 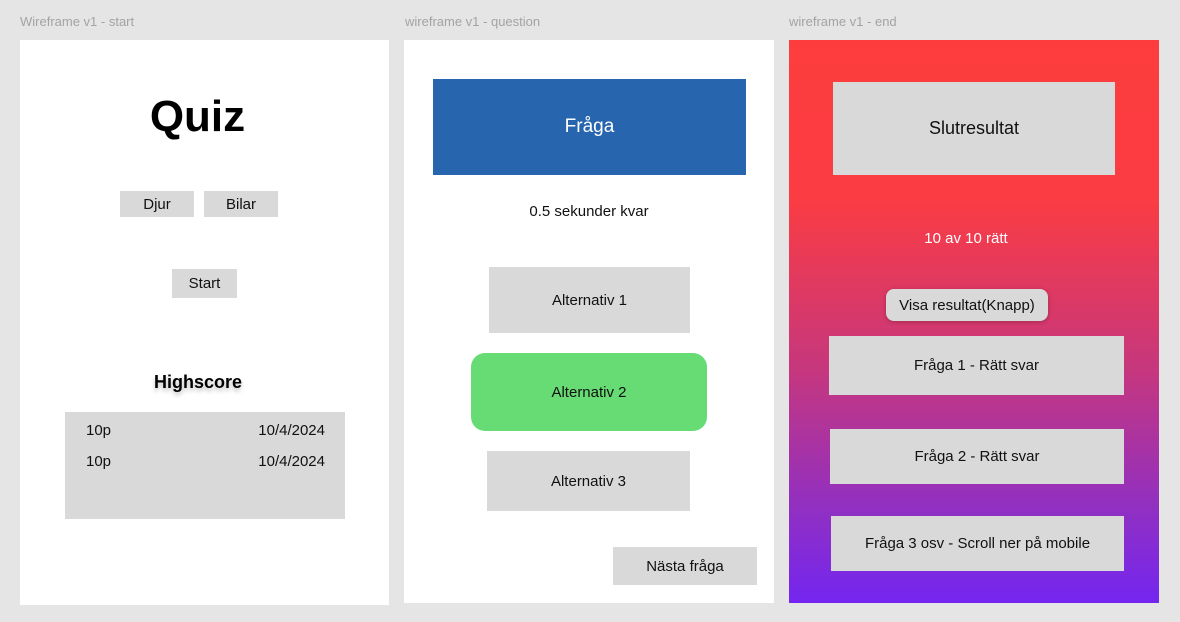 What do you see at coordinates (589, 211) in the screenshot?
I see `timer-text: 0.5 sekunder kvar` at bounding box center [589, 211].